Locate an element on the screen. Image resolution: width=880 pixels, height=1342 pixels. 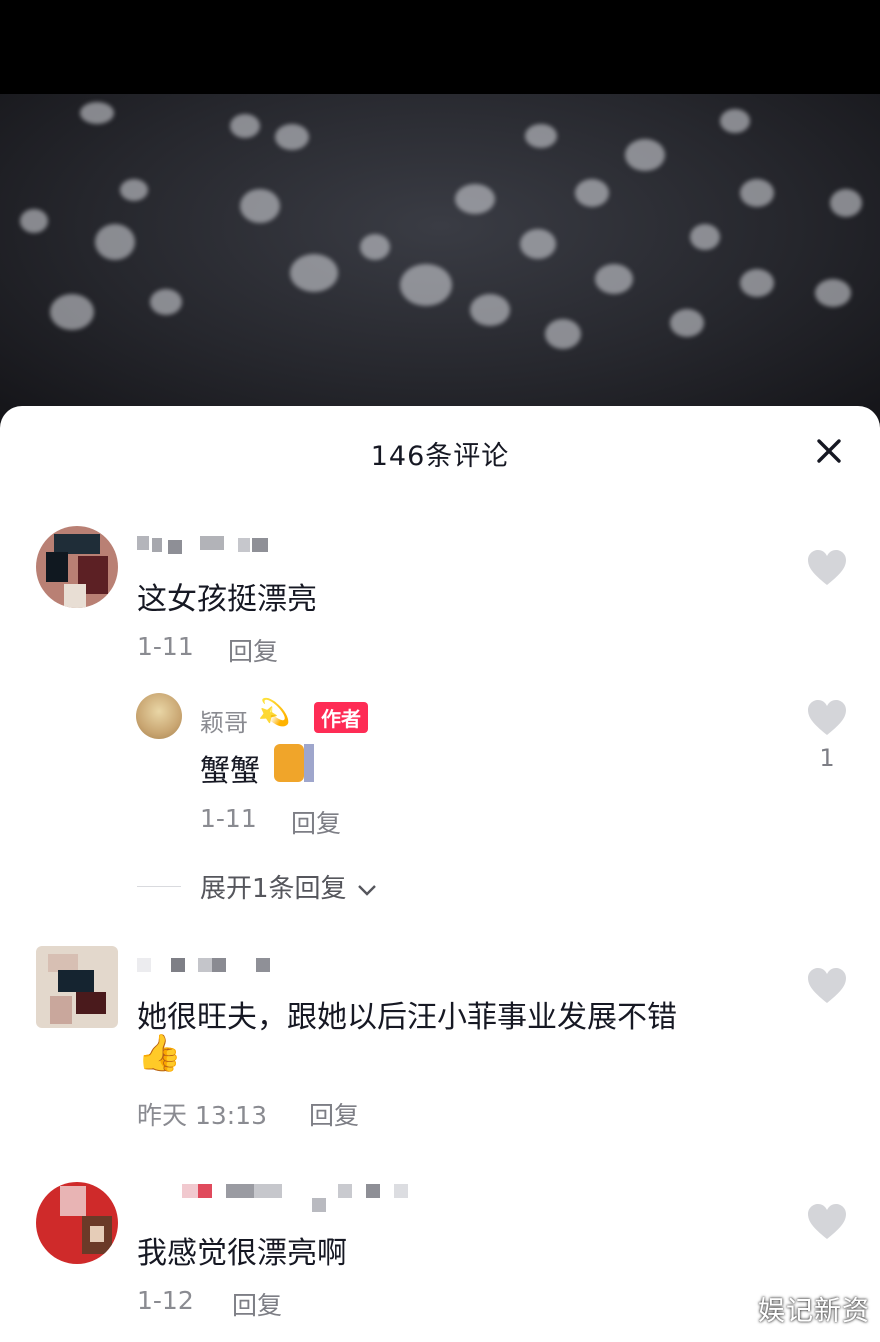
author-badge: 作者 is located at coordinates (341, 717).